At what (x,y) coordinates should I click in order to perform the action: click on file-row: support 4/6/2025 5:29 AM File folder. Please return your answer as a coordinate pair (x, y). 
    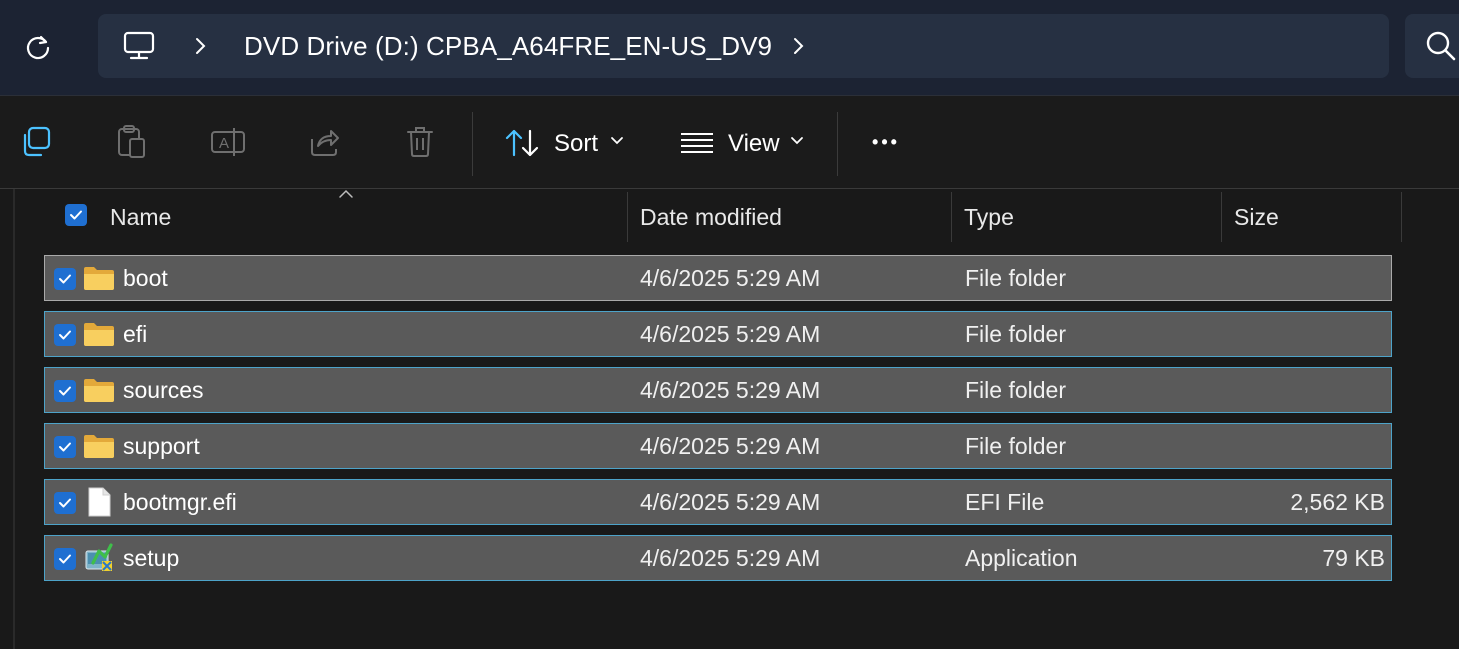
    Looking at the image, I should click on (718, 446).